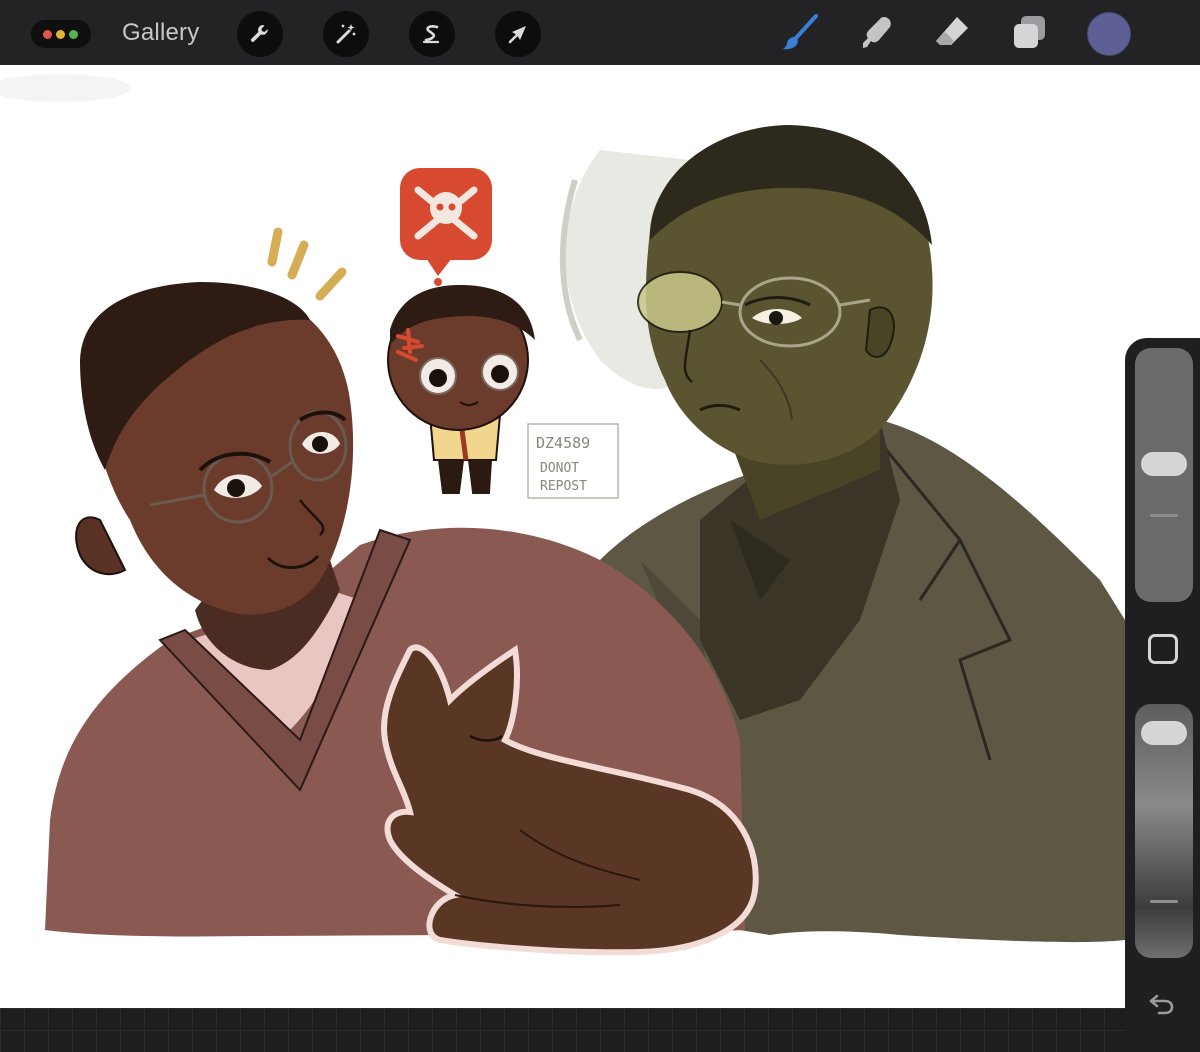  I want to click on window-menu-button, so click(61, 34).